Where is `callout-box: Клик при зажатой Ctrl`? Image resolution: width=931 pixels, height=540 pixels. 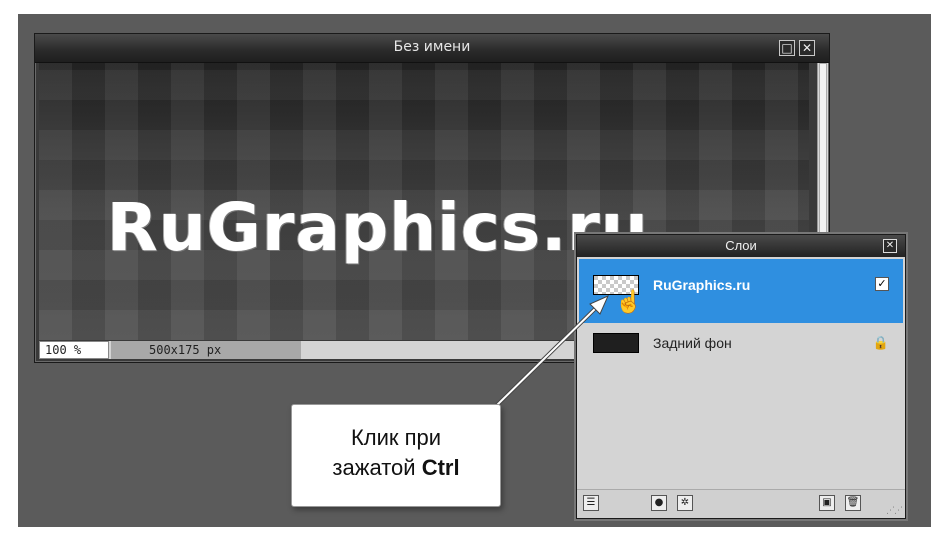
callout-box: Клик при зажатой Ctrl is located at coordinates (396, 455).